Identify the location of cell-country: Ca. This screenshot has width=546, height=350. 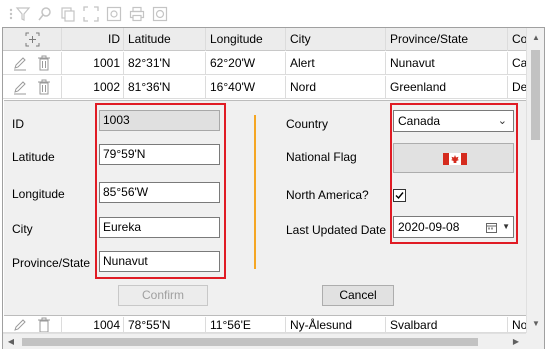
(516, 63).